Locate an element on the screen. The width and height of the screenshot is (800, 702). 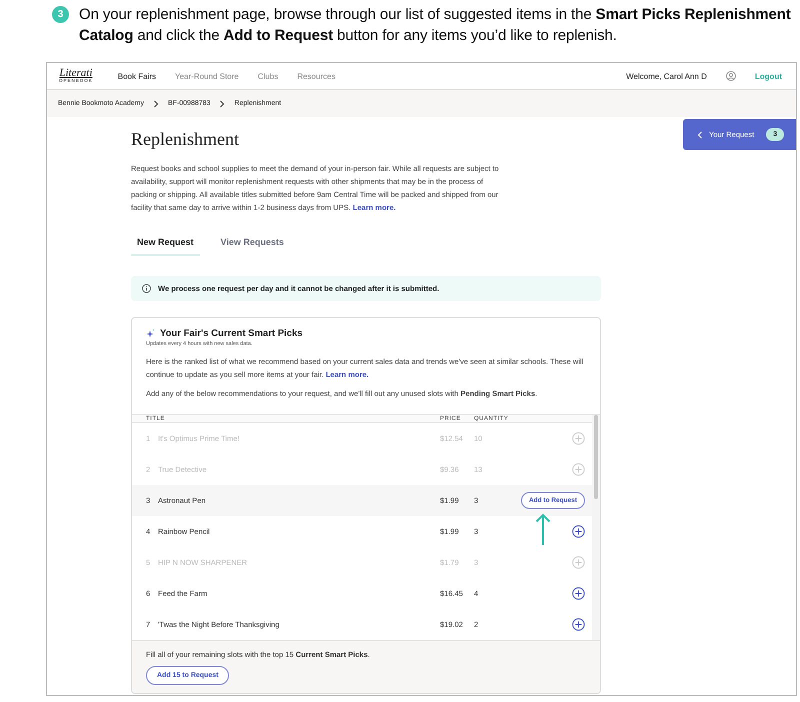
user-icon is located at coordinates (731, 76).